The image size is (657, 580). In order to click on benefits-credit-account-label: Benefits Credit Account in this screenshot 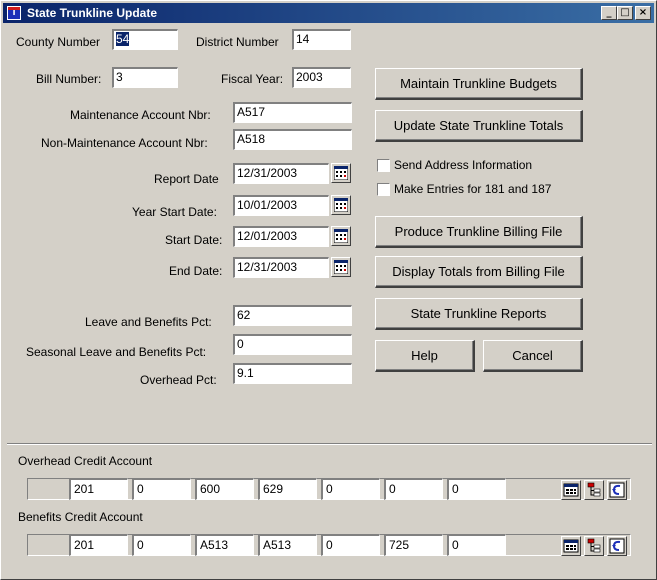, I will do `click(80, 517)`.